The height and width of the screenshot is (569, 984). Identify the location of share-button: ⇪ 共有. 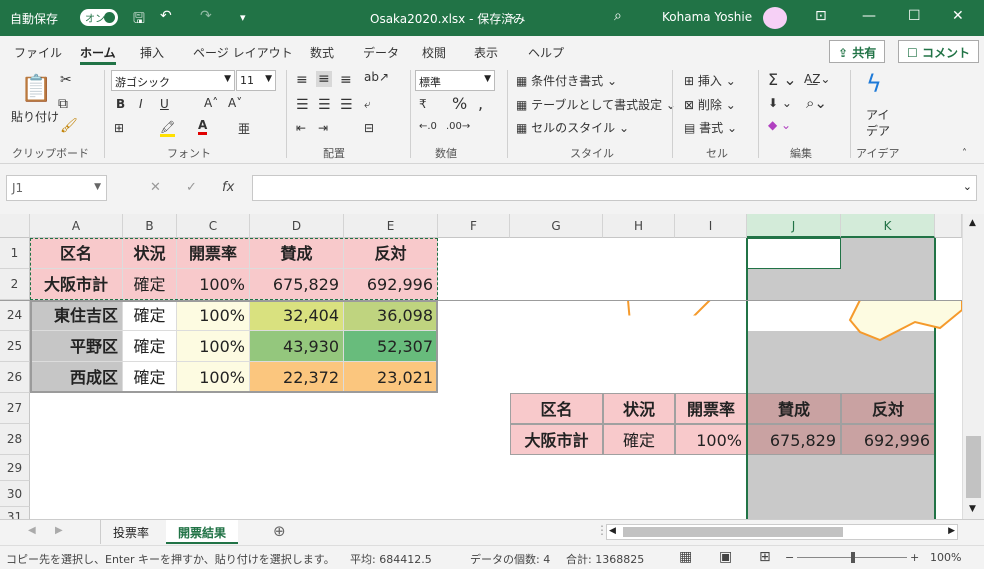
(857, 51).